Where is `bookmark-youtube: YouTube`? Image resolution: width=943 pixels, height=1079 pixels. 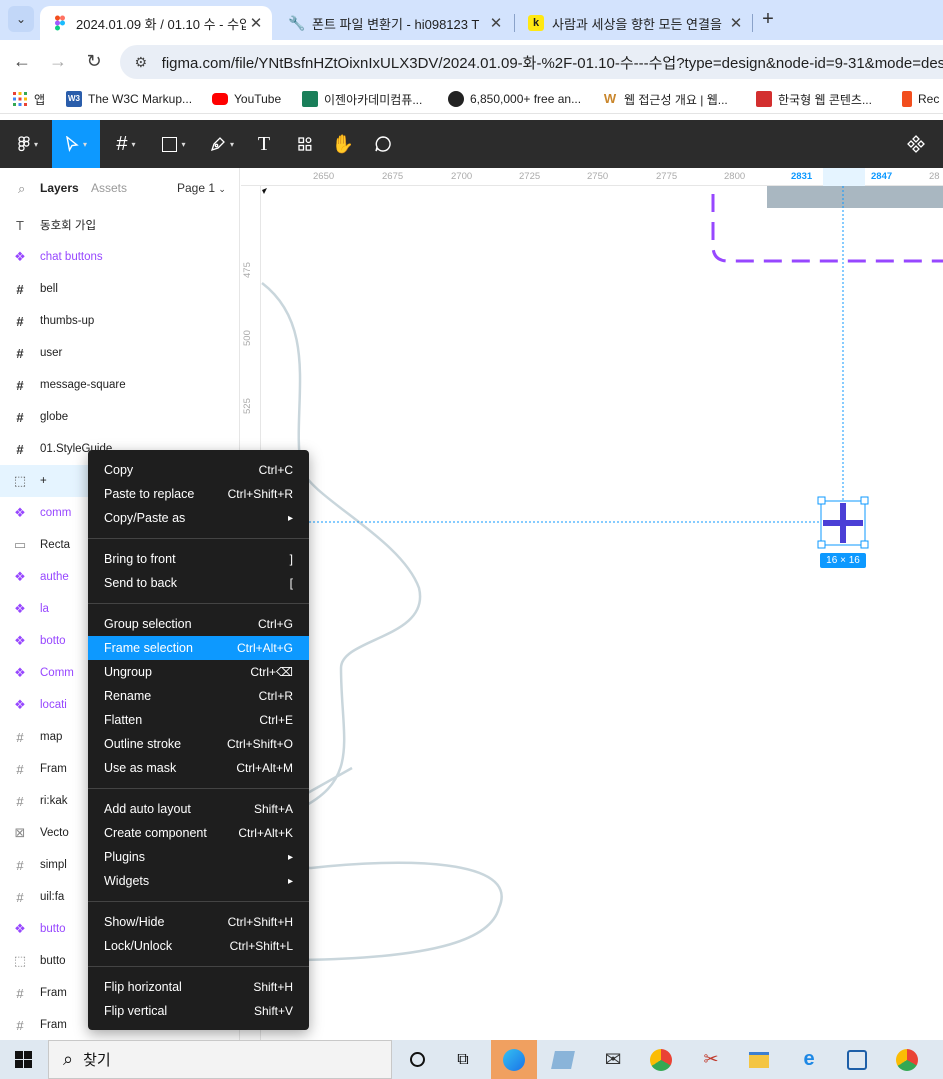
bookmark-youtube: YouTube is located at coordinates (246, 99).